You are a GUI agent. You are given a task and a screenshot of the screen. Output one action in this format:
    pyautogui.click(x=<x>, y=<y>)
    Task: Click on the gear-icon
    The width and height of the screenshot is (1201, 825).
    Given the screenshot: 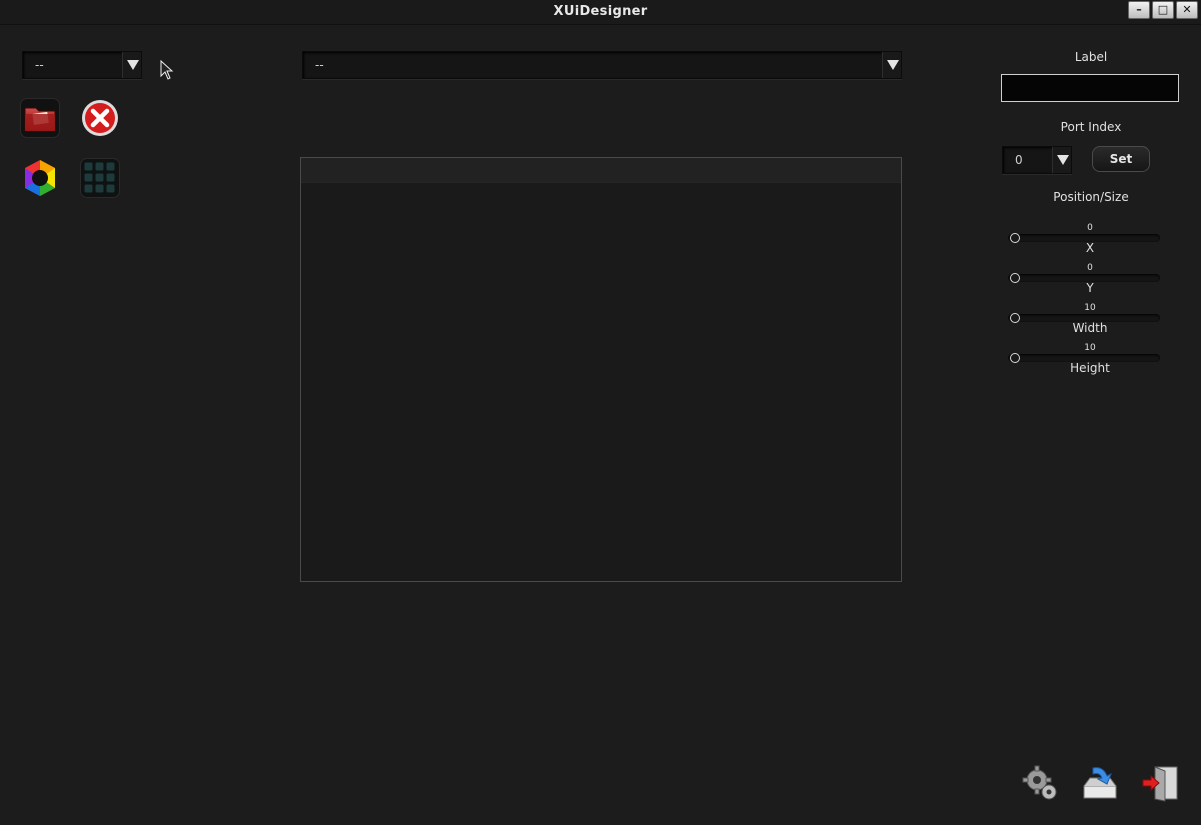 What is the action you would take?
    pyautogui.click(x=1040, y=783)
    